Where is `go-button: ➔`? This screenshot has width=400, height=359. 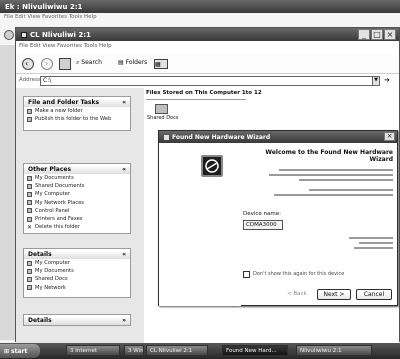
go-button: ➔ is located at coordinates (390, 81).